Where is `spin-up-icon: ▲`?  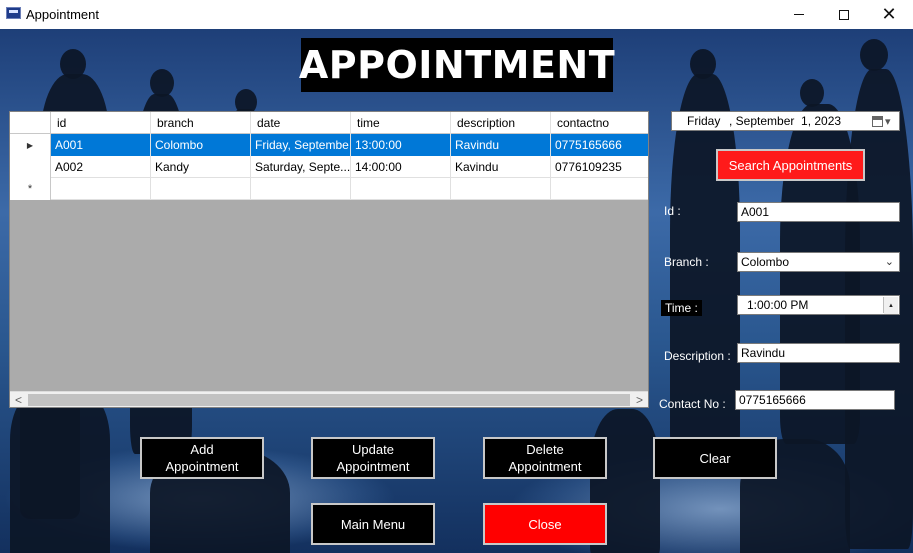
spin-up-icon: ▲ is located at coordinates (891, 305).